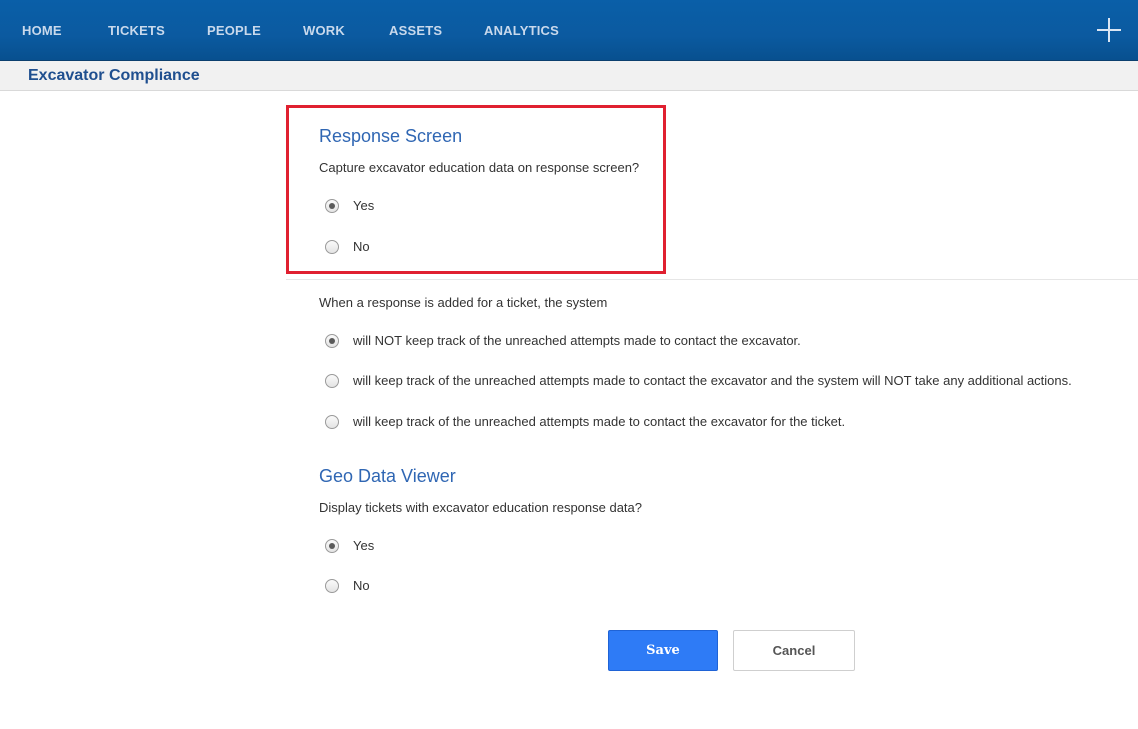  What do you see at coordinates (569, 76) in the screenshot?
I see `page-header: Excavator Compliance` at bounding box center [569, 76].